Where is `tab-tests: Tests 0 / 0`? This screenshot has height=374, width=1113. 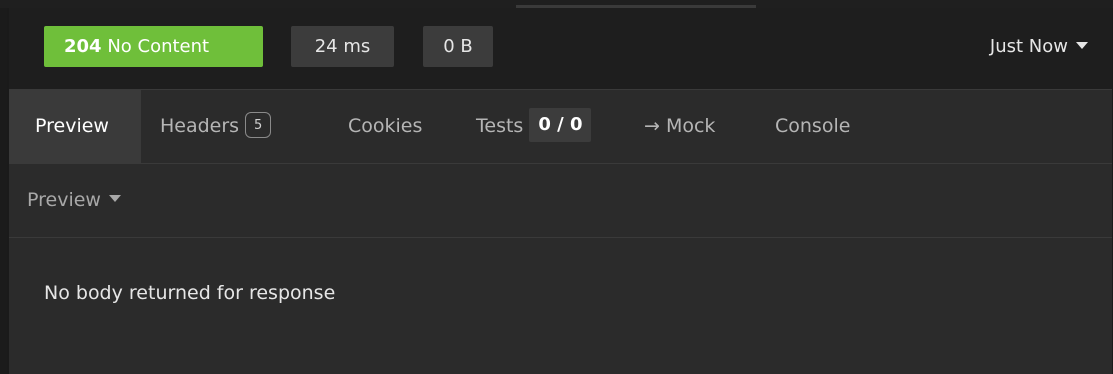
tab-tests: Tests 0 / 0 is located at coordinates (534, 126).